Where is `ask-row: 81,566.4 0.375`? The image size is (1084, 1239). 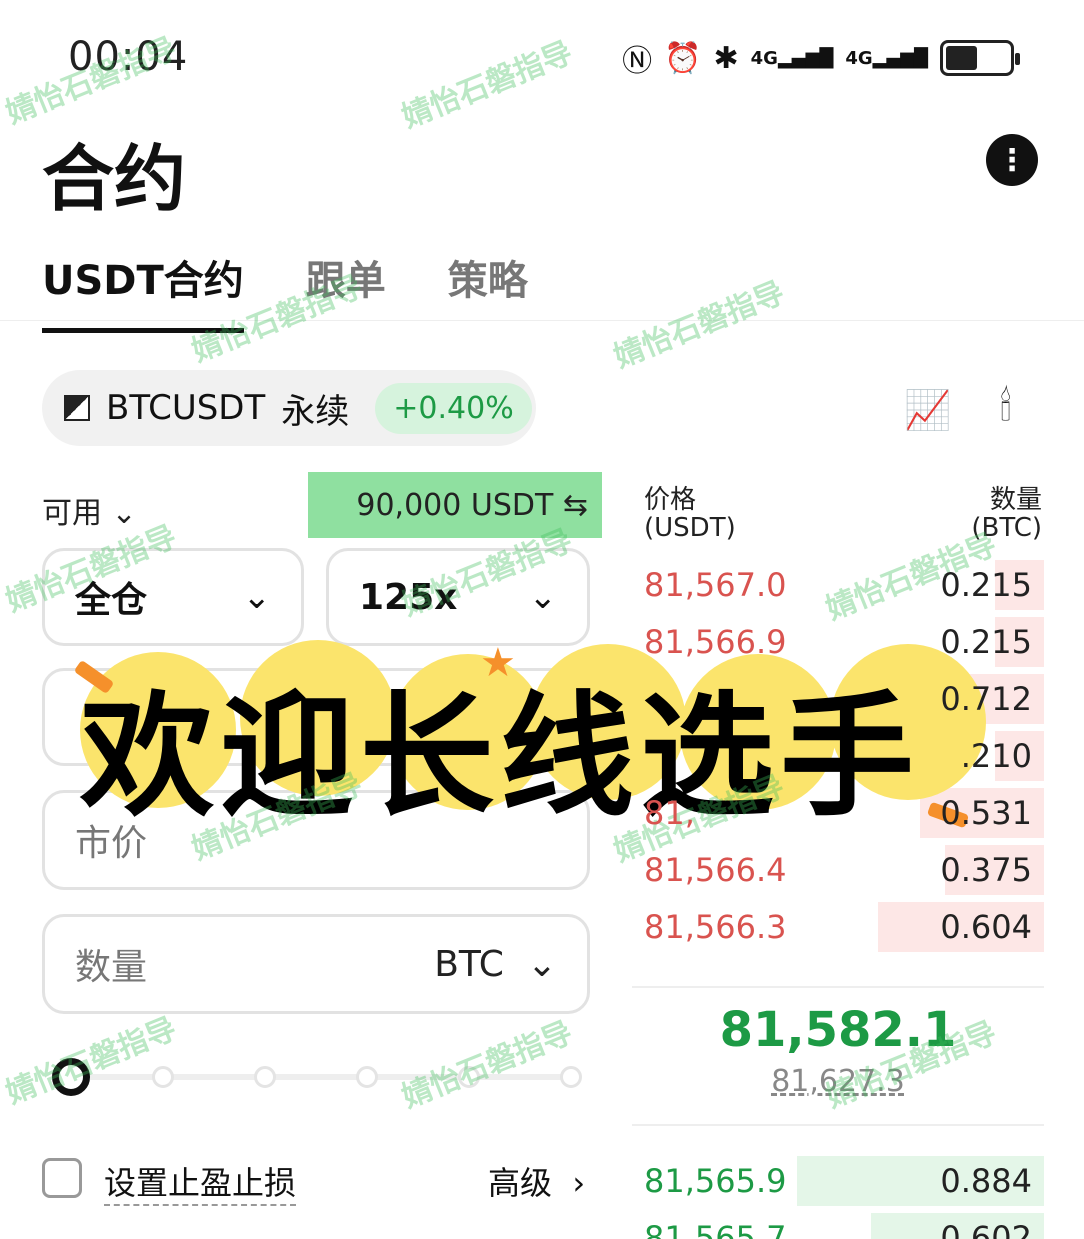 ask-row: 81,566.4 0.375 is located at coordinates (838, 870).